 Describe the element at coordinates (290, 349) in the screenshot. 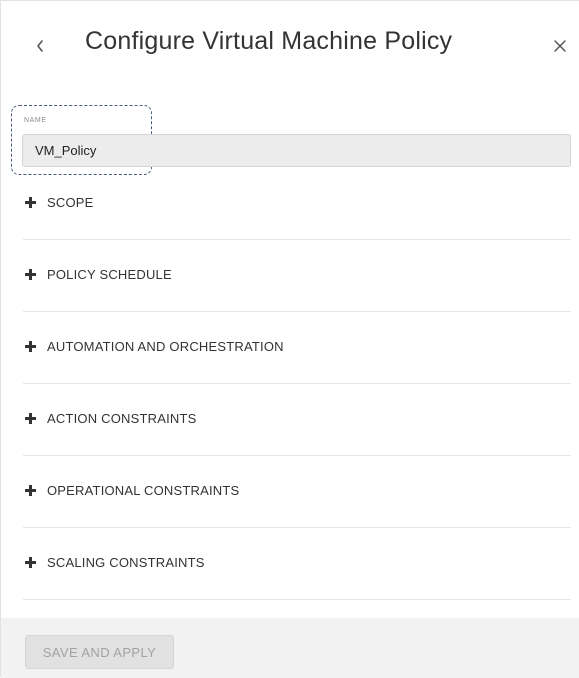

I see `section-automation-and-orchestration: AUTOMATION AND ORCHESTRATION` at that location.